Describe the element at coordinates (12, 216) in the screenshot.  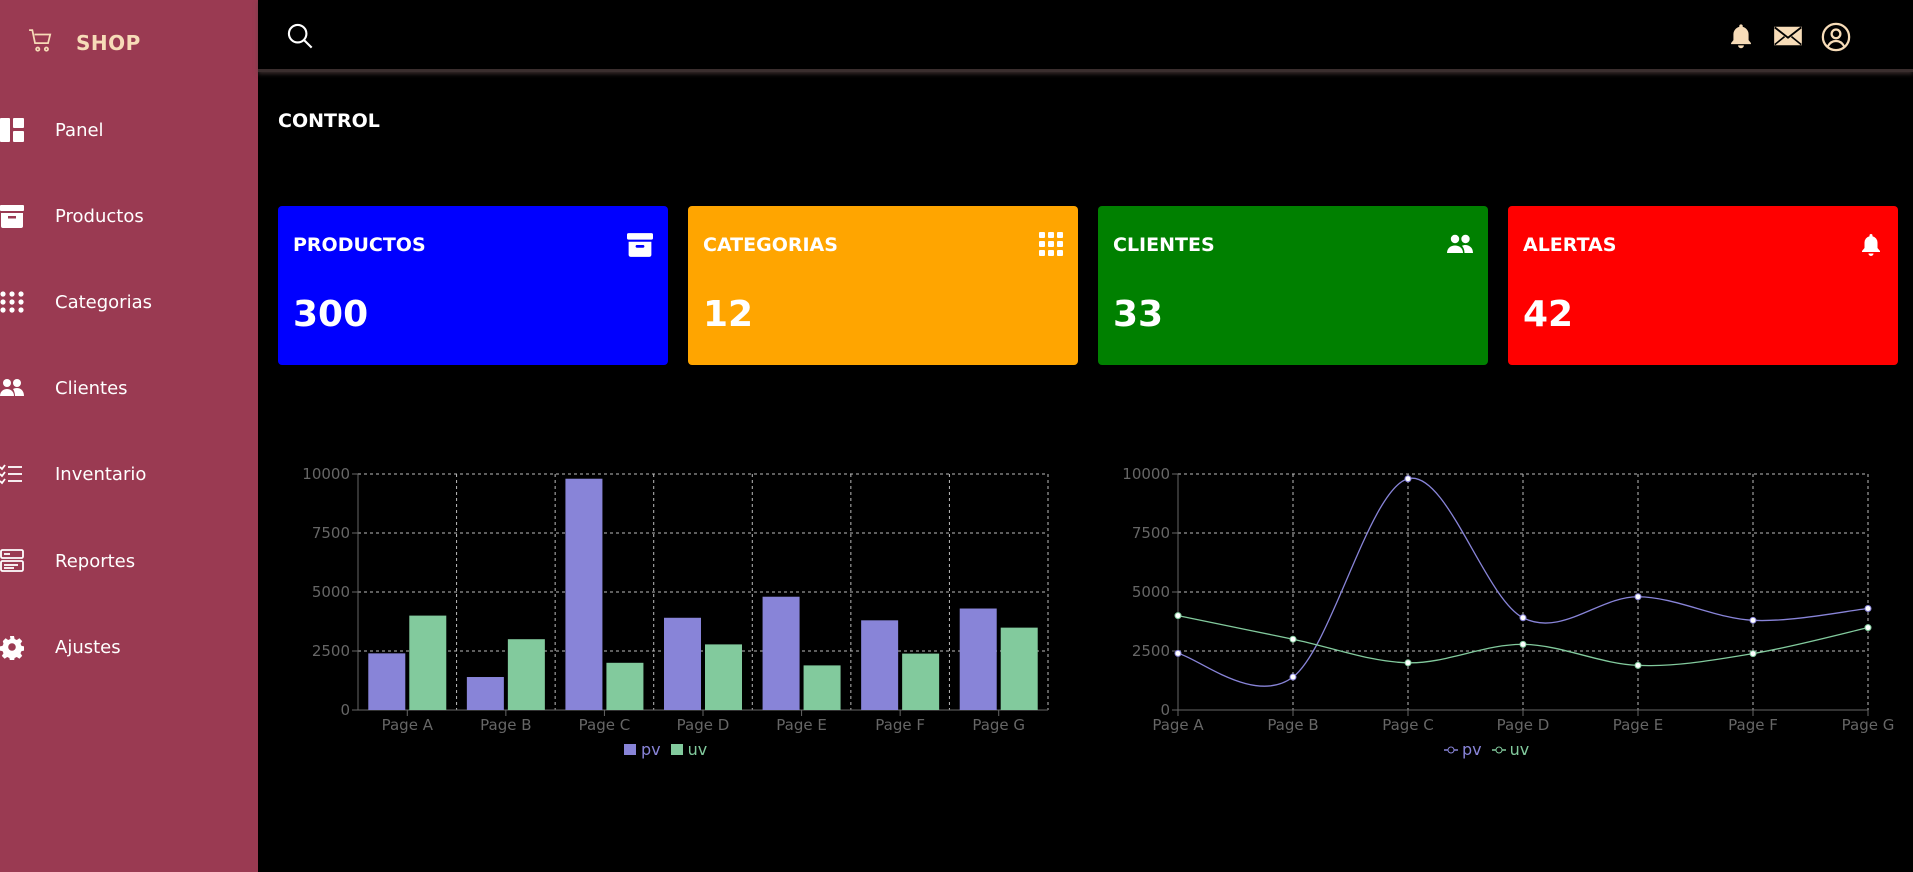
I see `archive-icon` at that location.